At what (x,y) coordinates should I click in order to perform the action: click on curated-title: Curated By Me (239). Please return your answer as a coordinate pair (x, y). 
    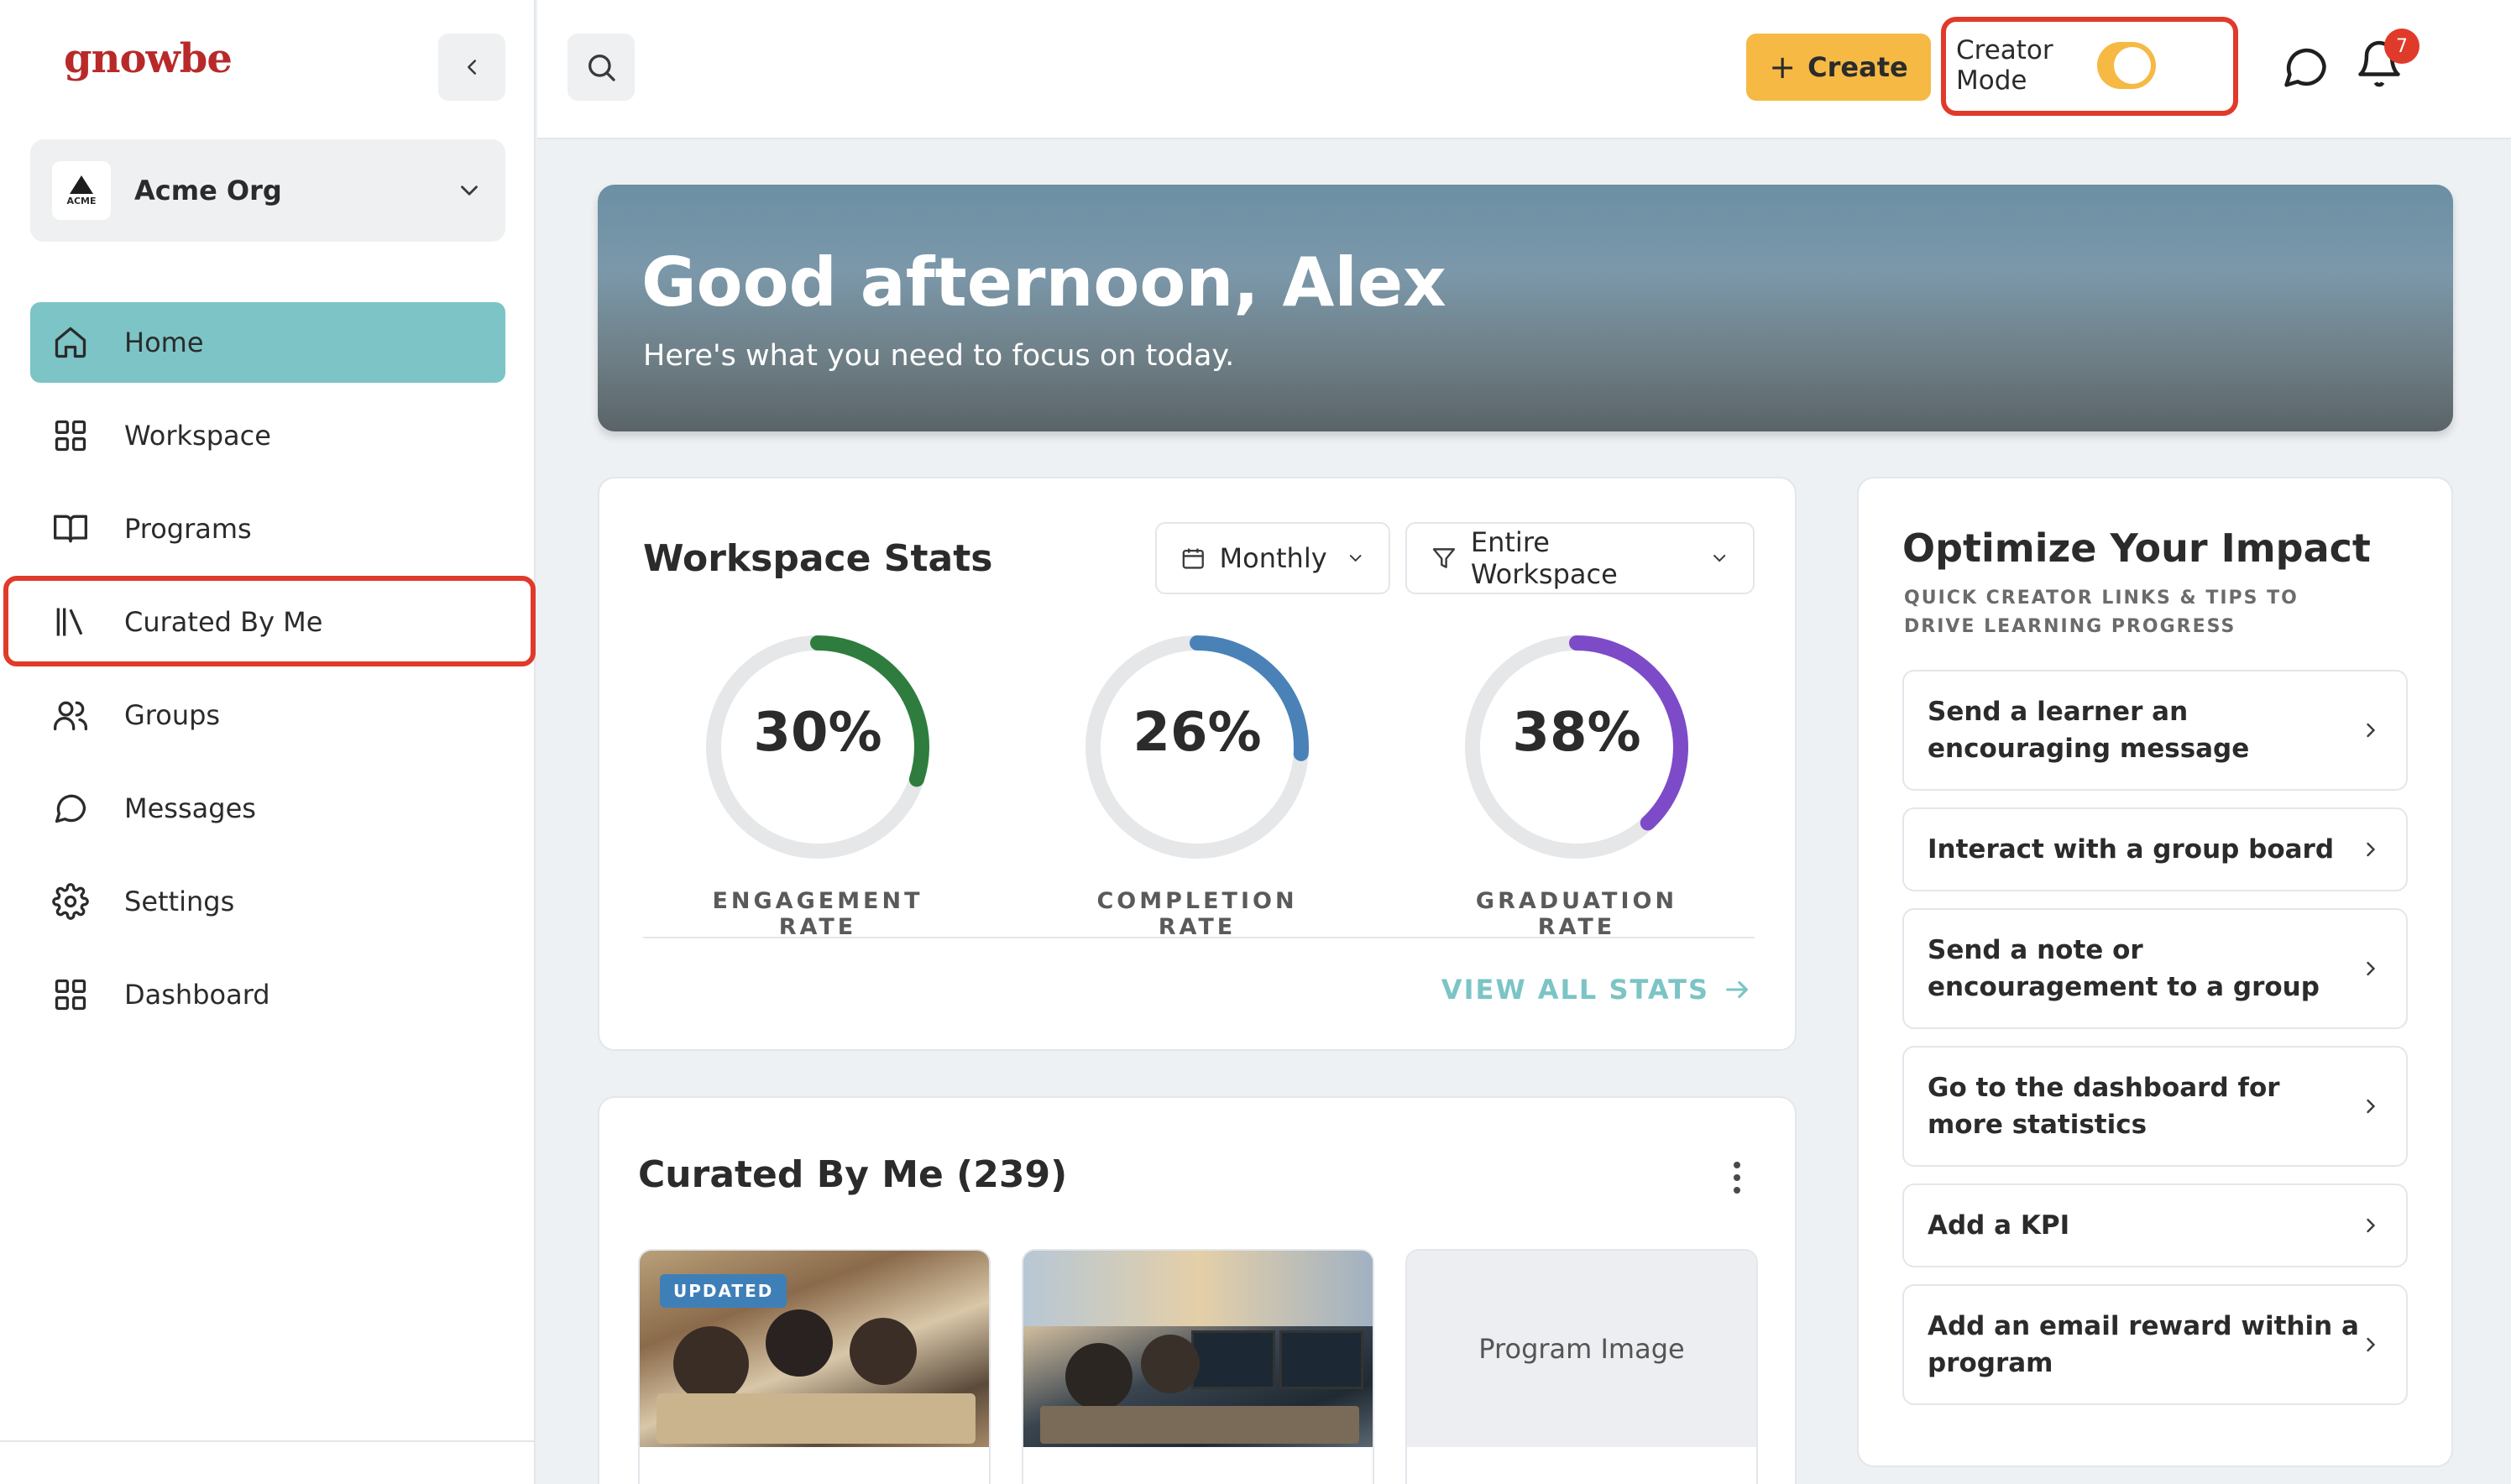
    Looking at the image, I should click on (853, 1174).